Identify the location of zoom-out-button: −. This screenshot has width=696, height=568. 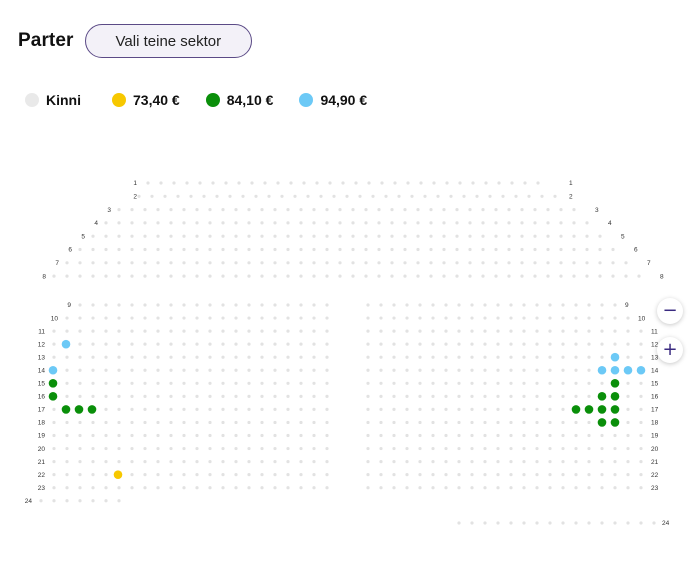
(670, 311).